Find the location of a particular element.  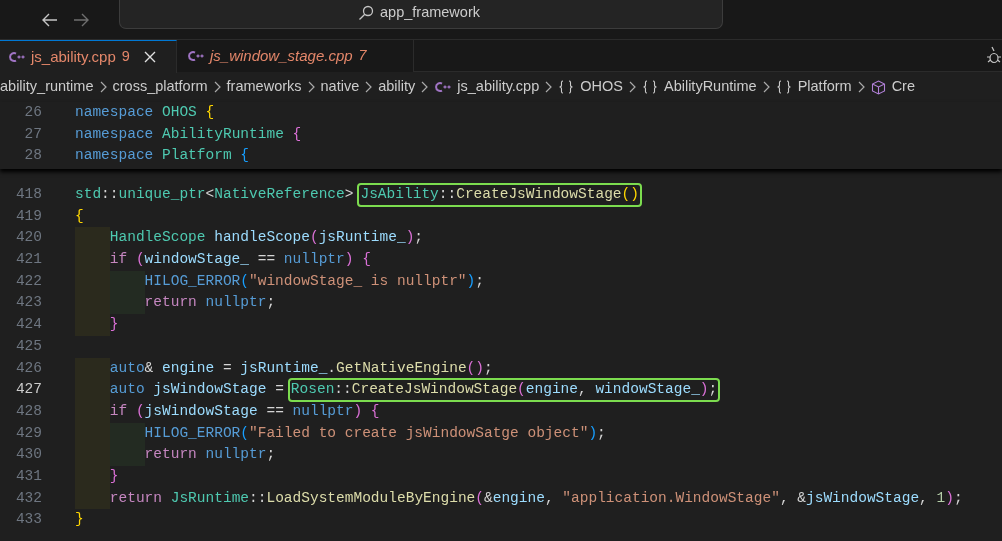

line-number: 26 is located at coordinates (32, 112).